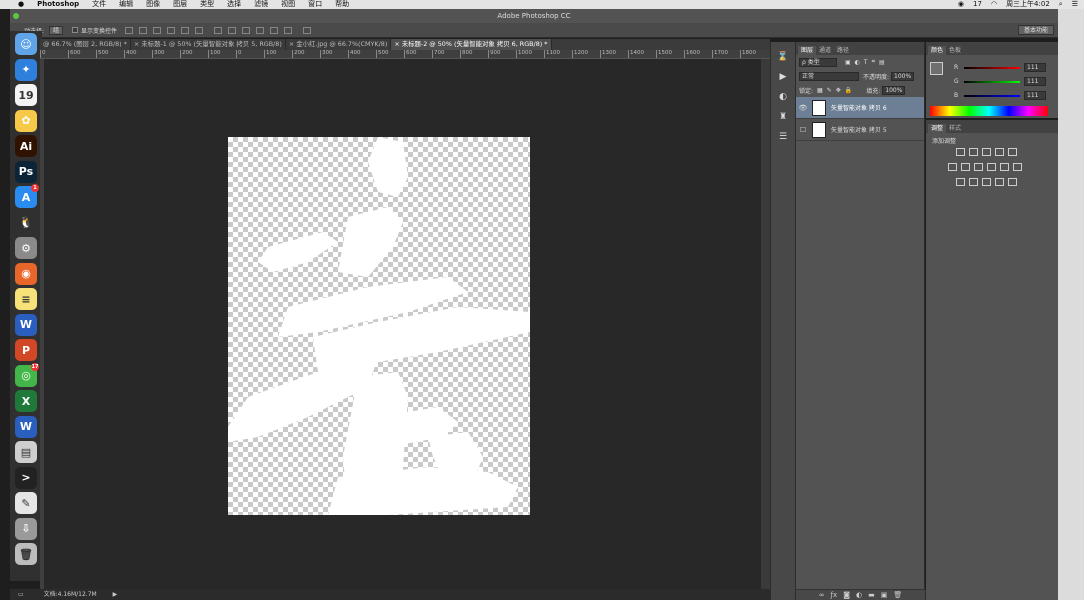 Image resolution: width=1084 pixels, height=600 pixels. I want to click on tab-color: 颜色, so click(937, 50).